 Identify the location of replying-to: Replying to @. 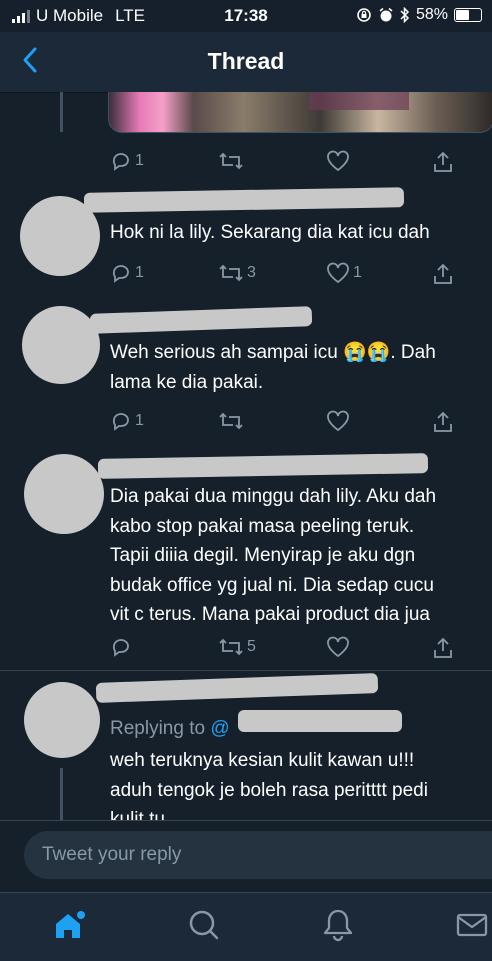
(170, 729).